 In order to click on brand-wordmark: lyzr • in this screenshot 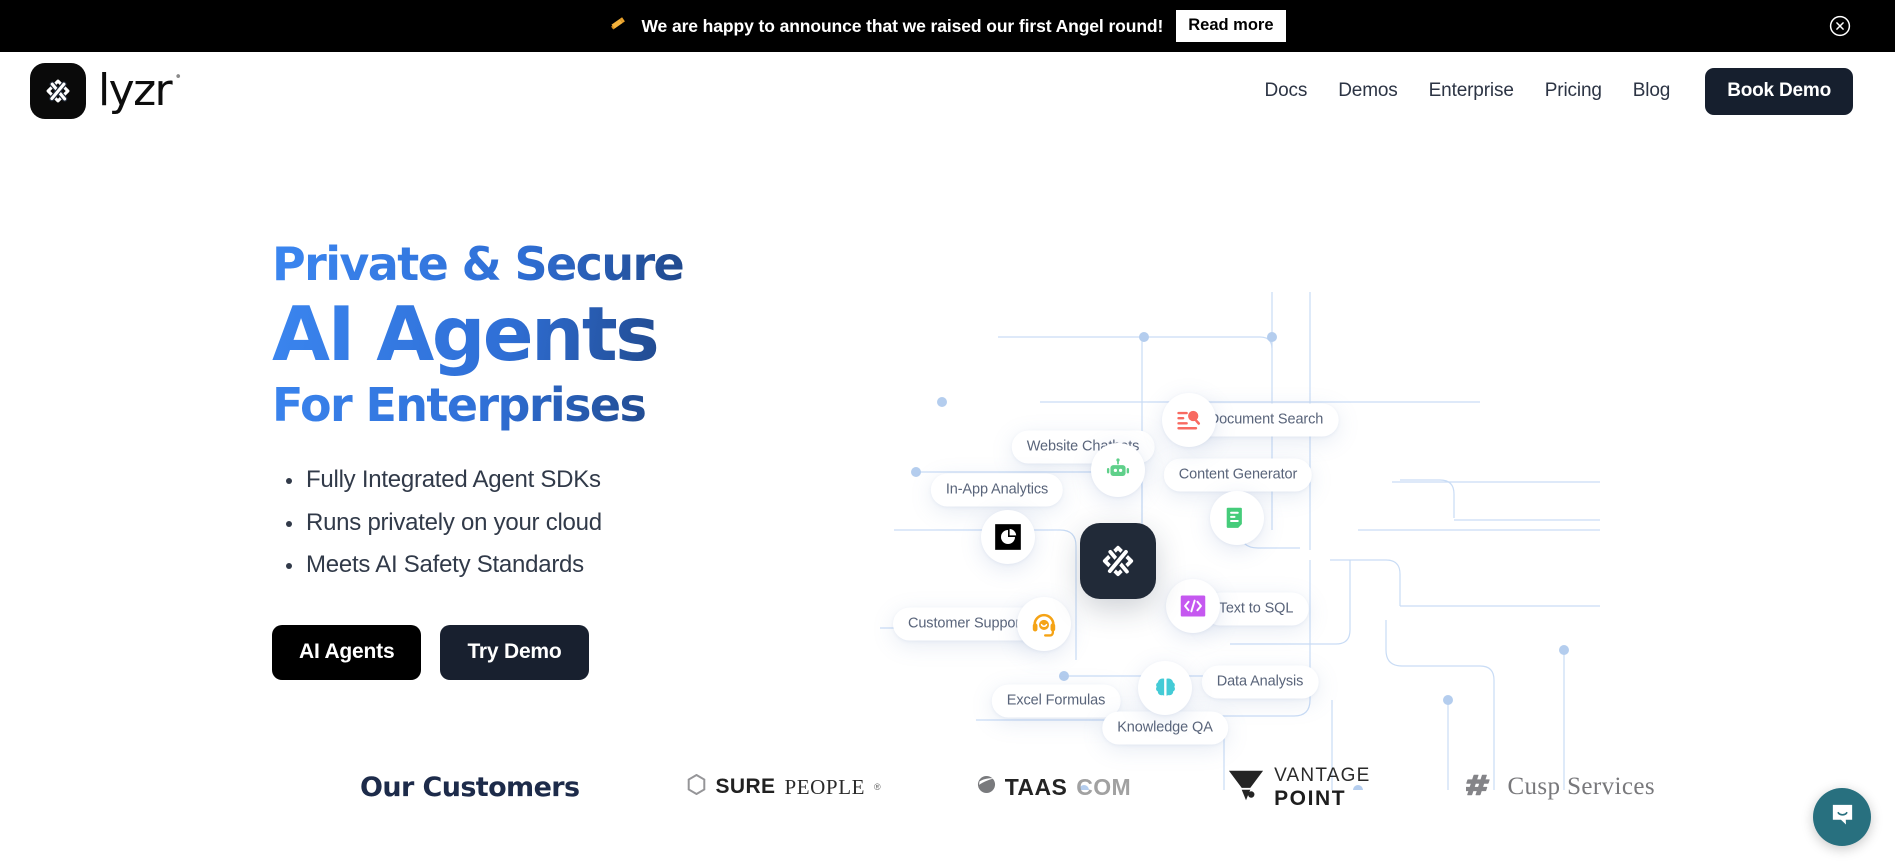, I will do `click(140, 91)`.